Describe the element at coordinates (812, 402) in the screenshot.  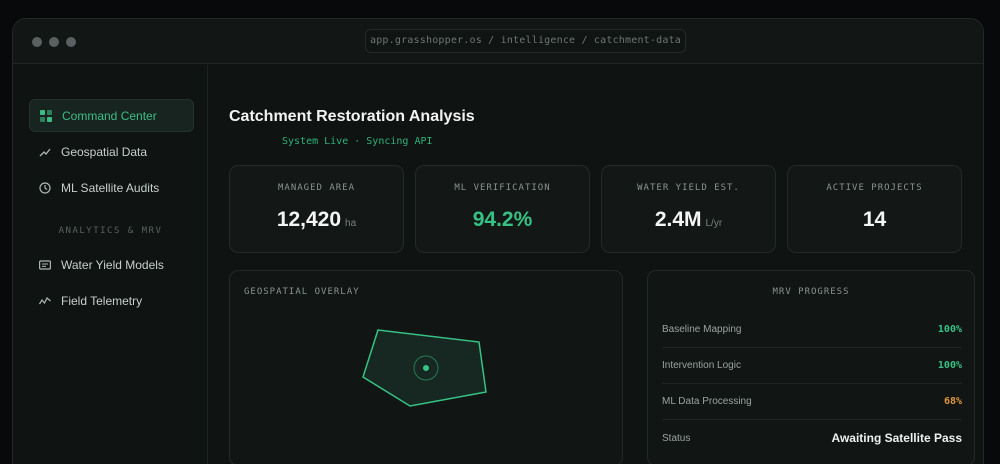
I see `mrv-row-ml-data-processing: ML Data Processing 68%` at that location.